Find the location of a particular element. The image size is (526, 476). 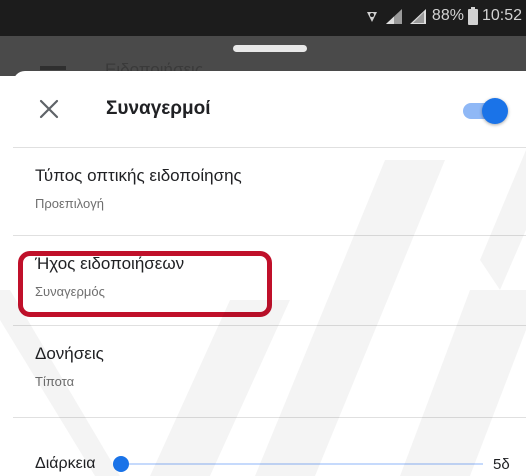

status-bar: 88% 10:52 is located at coordinates (263, 18).